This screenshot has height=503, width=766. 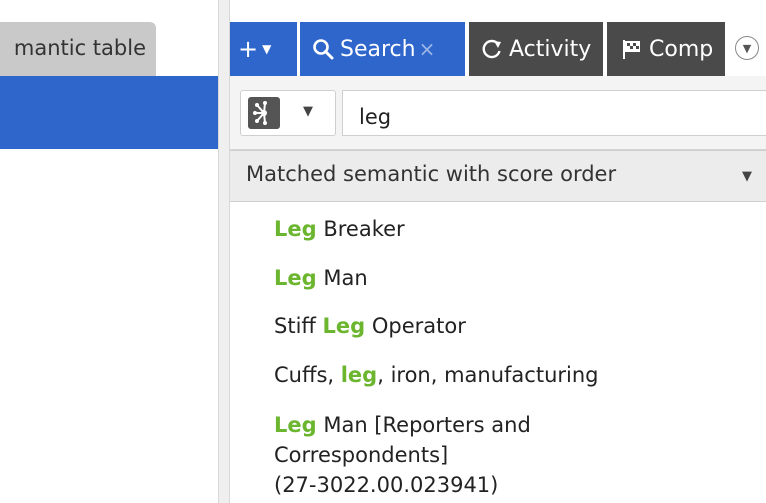 What do you see at coordinates (378, 49) in the screenshot?
I see `tab-search-label: Search` at bounding box center [378, 49].